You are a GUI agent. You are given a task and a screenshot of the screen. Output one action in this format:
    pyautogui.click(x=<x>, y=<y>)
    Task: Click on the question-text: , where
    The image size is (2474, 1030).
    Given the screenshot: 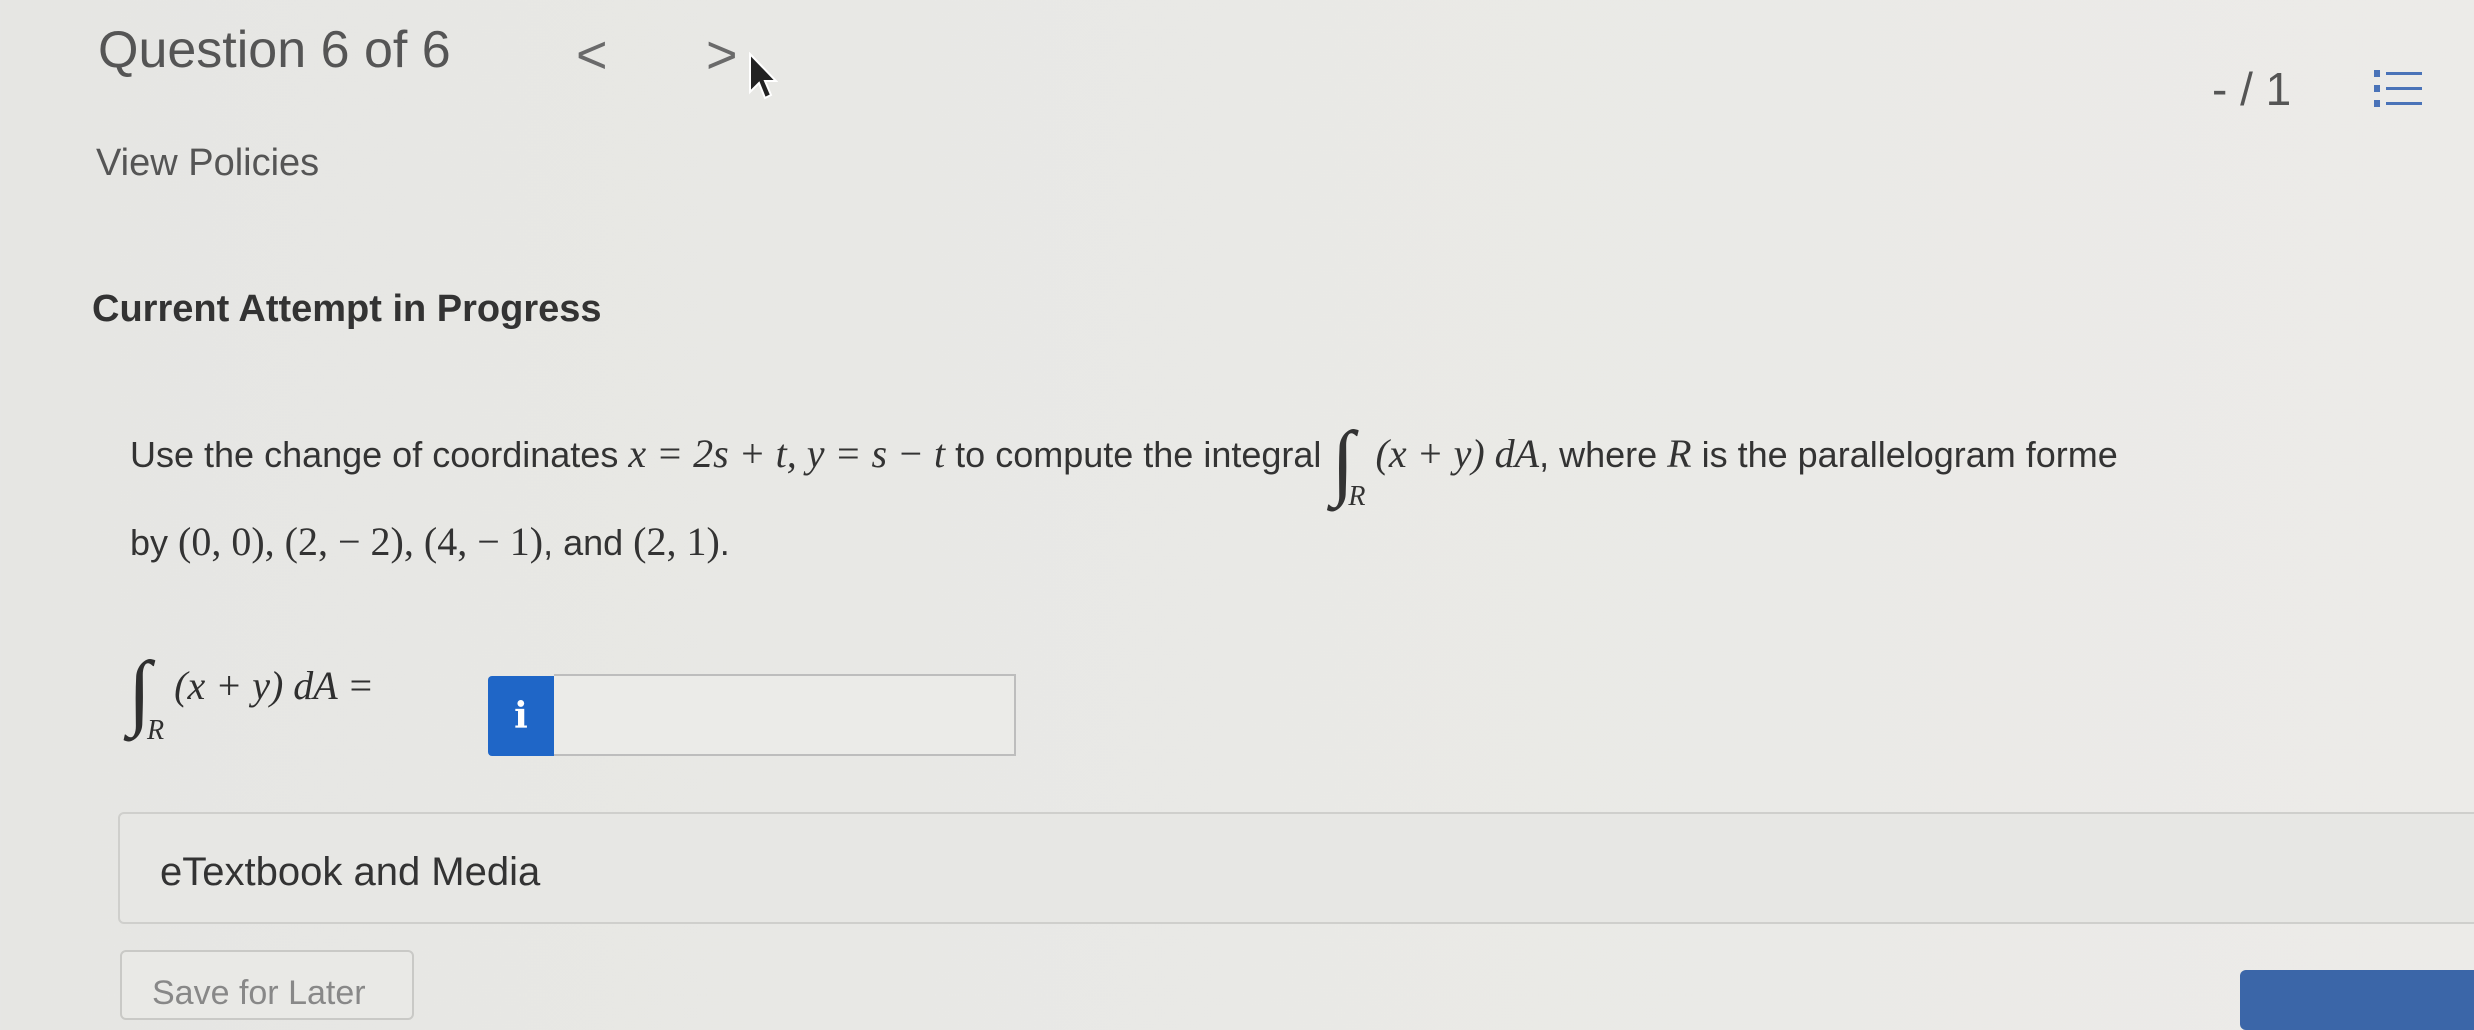 What is the action you would take?
    pyautogui.click(x=1603, y=454)
    